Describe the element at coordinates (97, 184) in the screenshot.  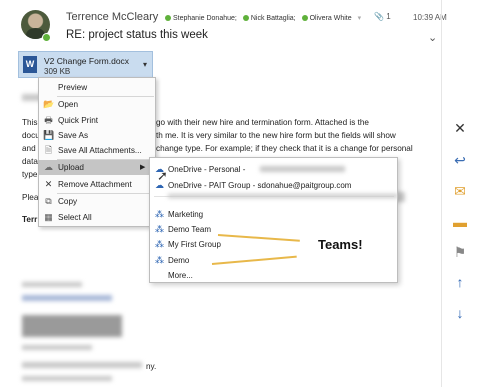
I see `menu-item-remove-attachment: ✕ Remove Attachment` at that location.